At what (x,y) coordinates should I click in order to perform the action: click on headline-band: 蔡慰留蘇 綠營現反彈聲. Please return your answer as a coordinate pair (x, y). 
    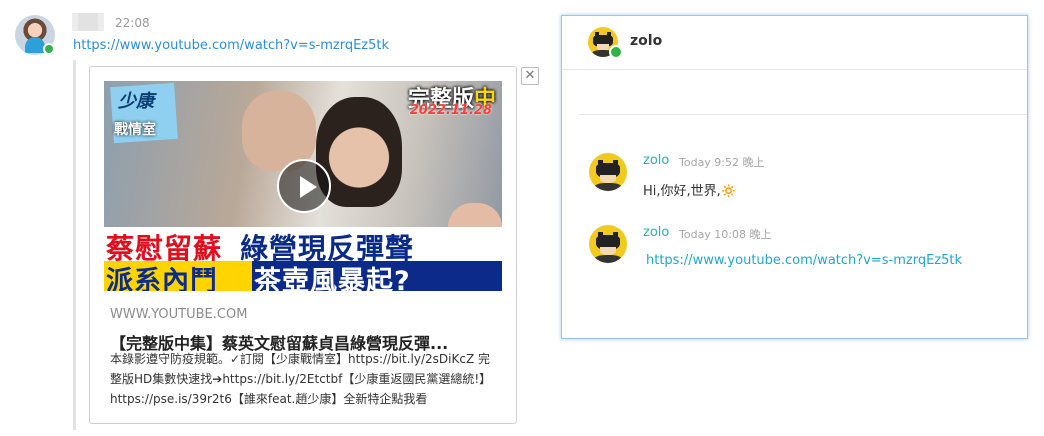
    Looking at the image, I should click on (303, 246).